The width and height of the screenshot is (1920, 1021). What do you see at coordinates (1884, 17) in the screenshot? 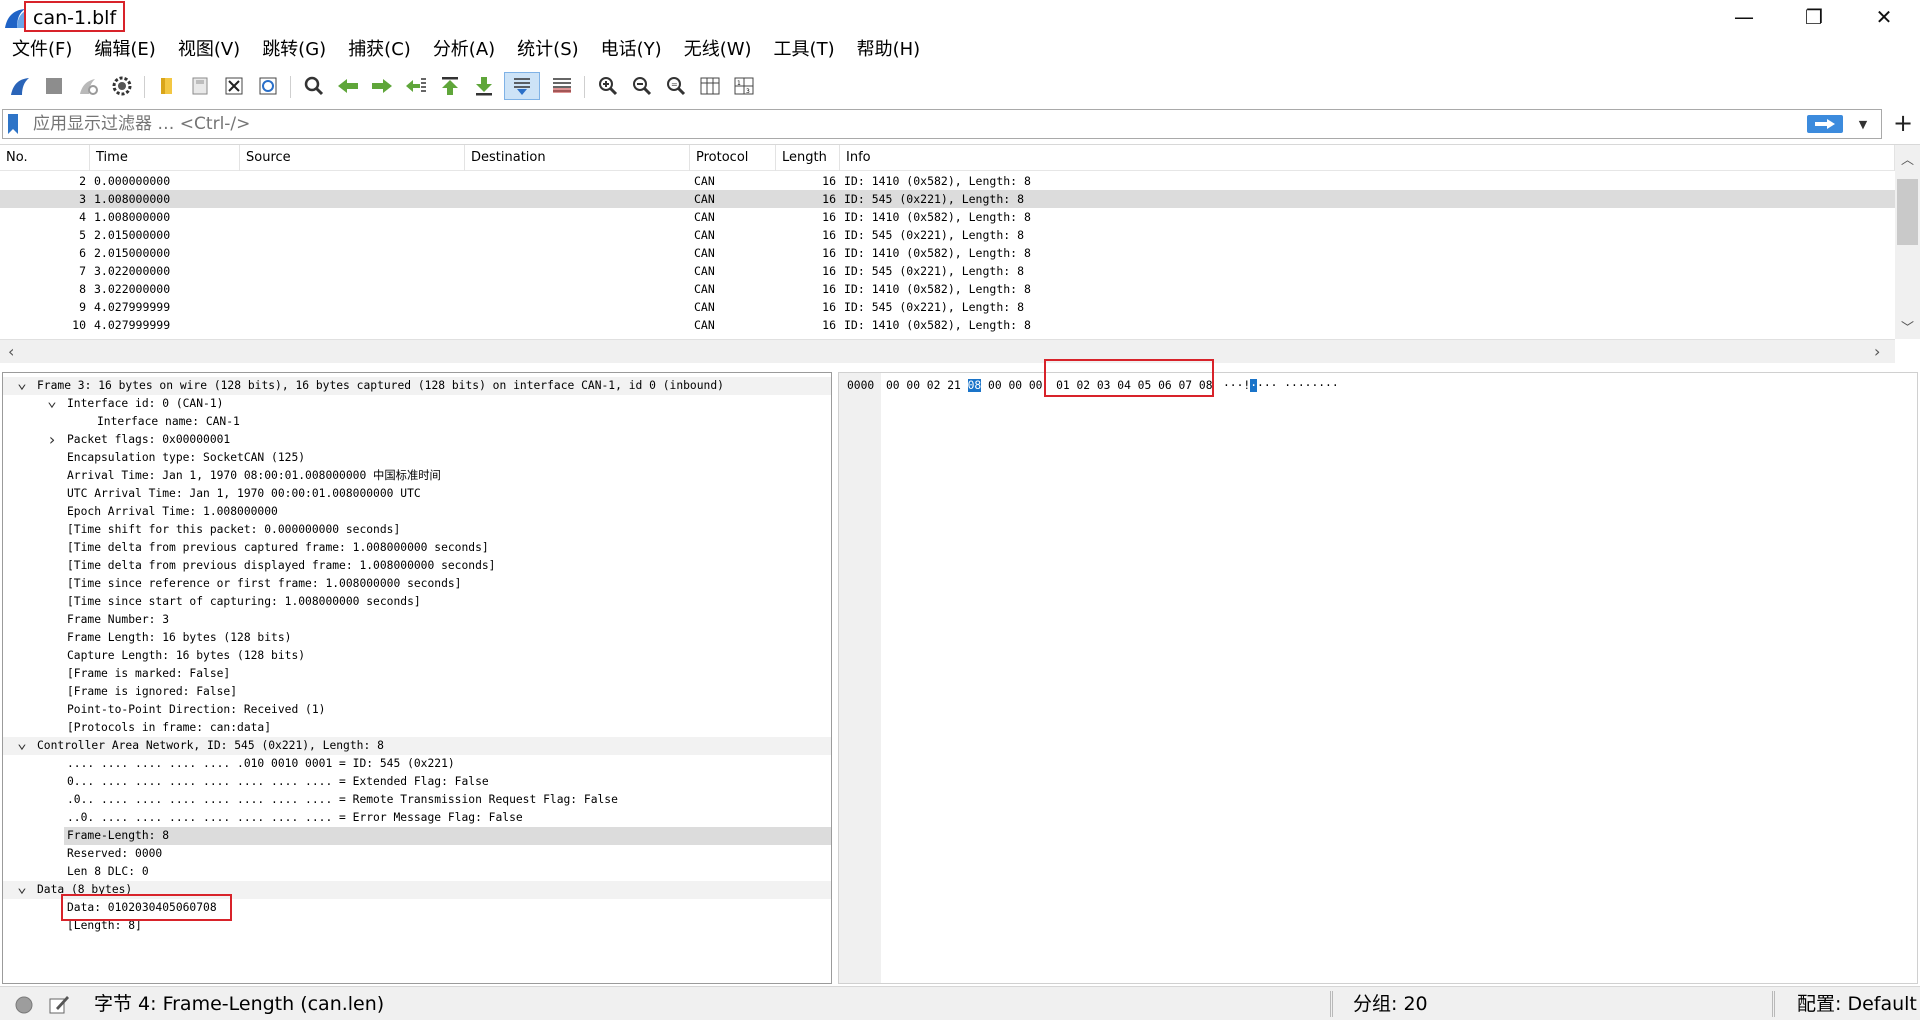
I see `close-button: ✕` at bounding box center [1884, 17].